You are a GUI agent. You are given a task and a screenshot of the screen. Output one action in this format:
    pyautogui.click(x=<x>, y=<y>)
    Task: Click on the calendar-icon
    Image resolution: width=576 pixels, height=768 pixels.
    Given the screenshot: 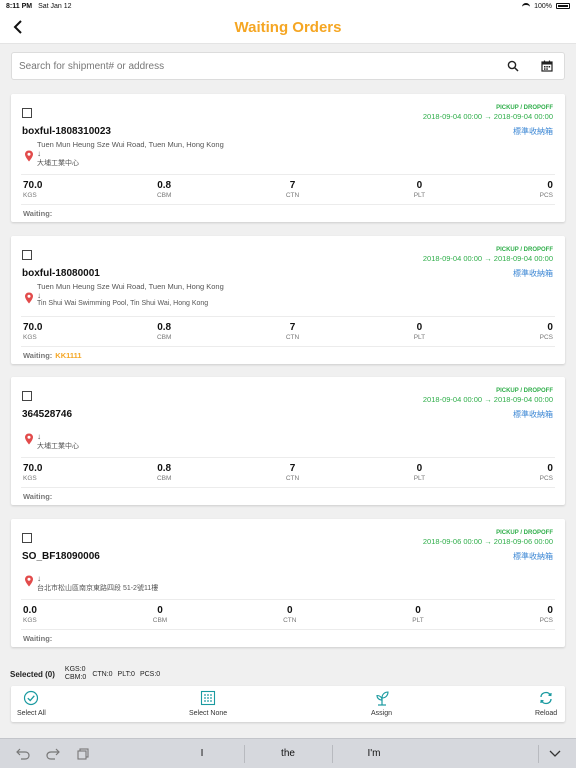 What is the action you would take?
    pyautogui.click(x=547, y=66)
    